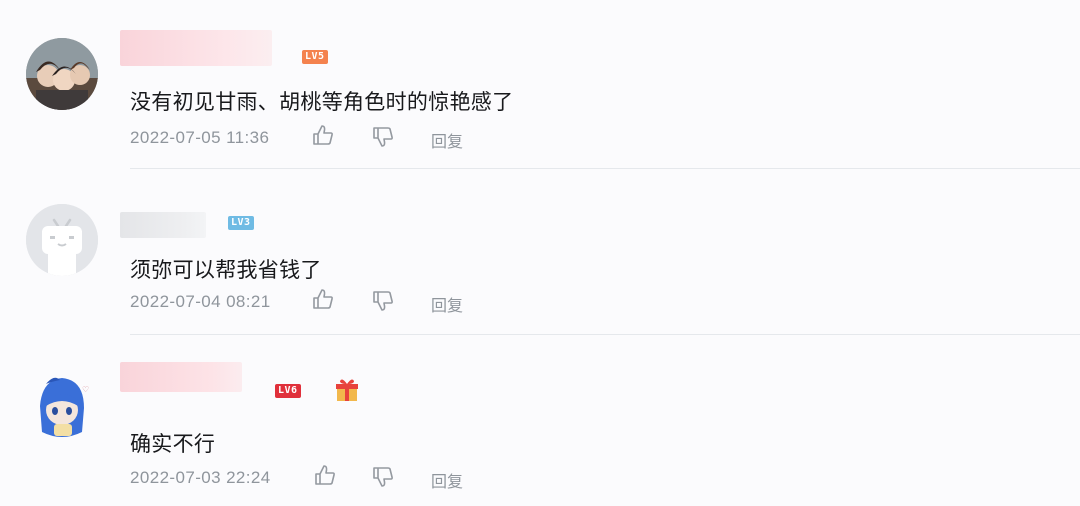 The width and height of the screenshot is (1080, 506). What do you see at coordinates (200, 301) in the screenshot?
I see `comment-timestamp: 2022-07-04 08:21` at bounding box center [200, 301].